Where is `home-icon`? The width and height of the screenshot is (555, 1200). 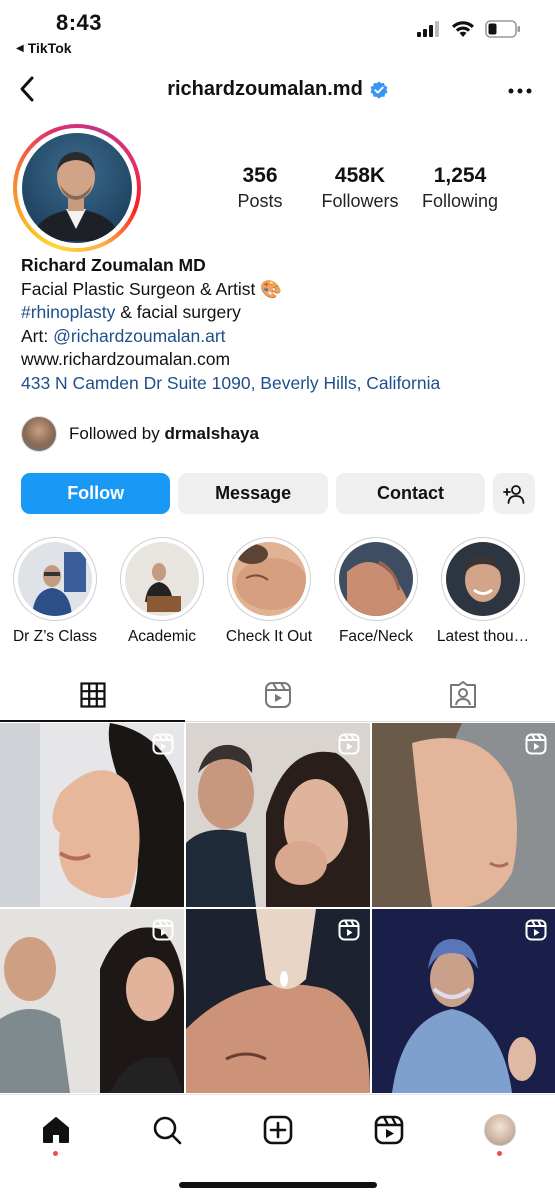
home-icon is located at coordinates (55, 1129).